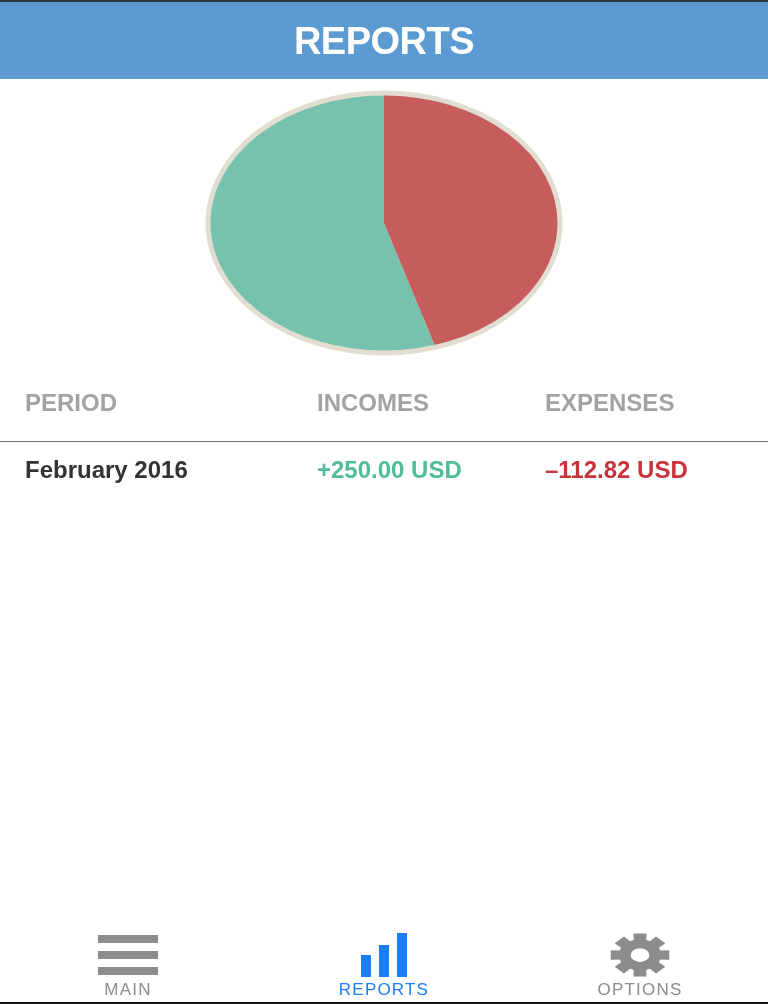 The image size is (768, 1004). What do you see at coordinates (384, 955) in the screenshot?
I see `bar-chart-icon` at bounding box center [384, 955].